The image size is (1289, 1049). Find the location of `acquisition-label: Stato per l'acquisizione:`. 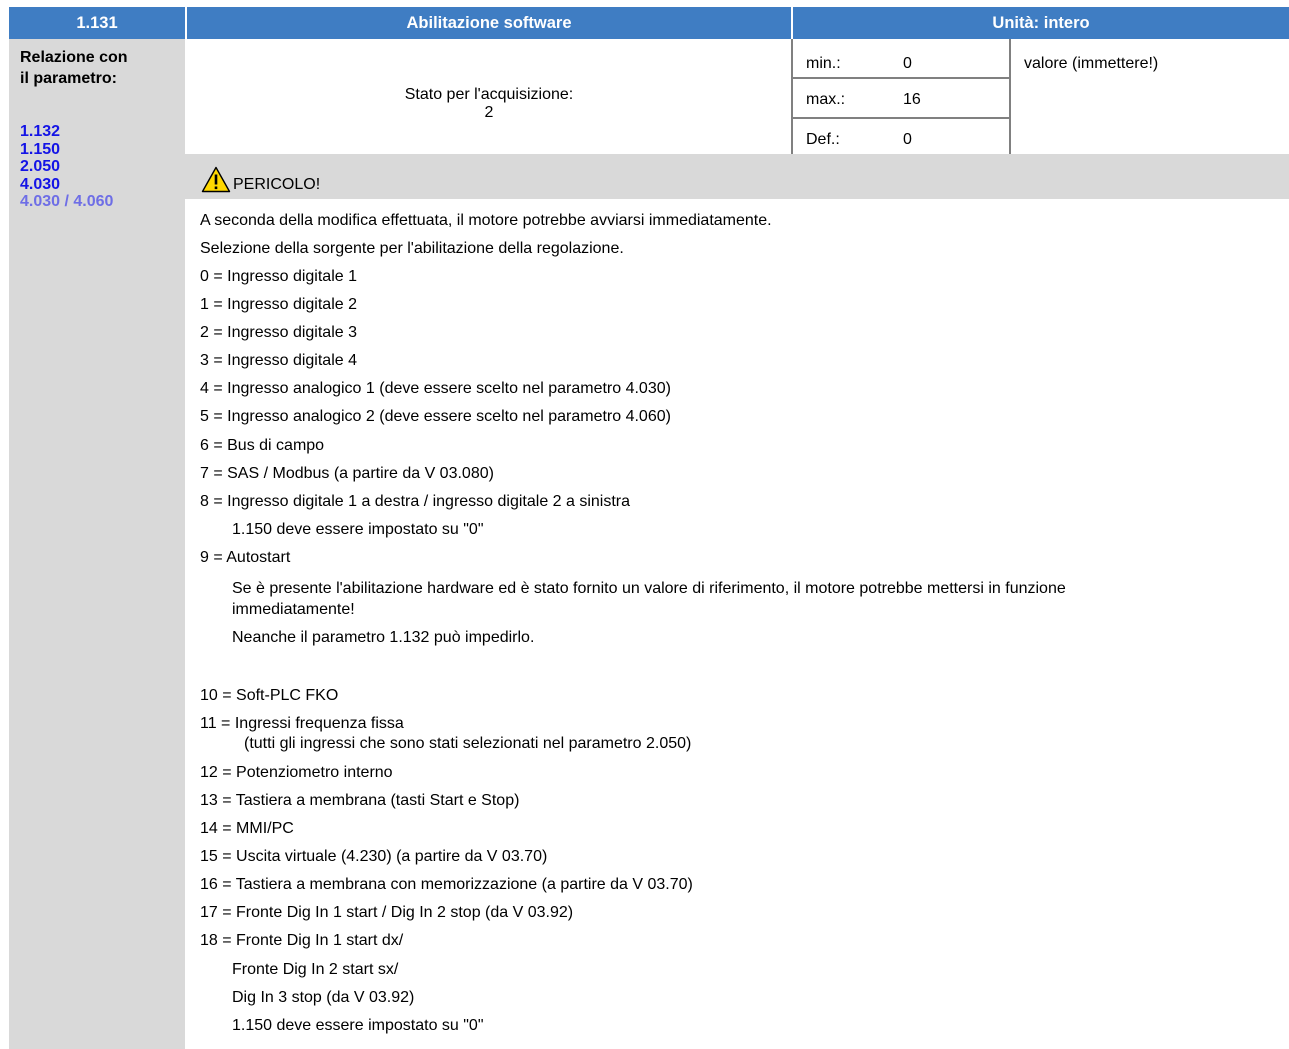

acquisition-label: Stato per l'acquisizione: is located at coordinates (489, 94).